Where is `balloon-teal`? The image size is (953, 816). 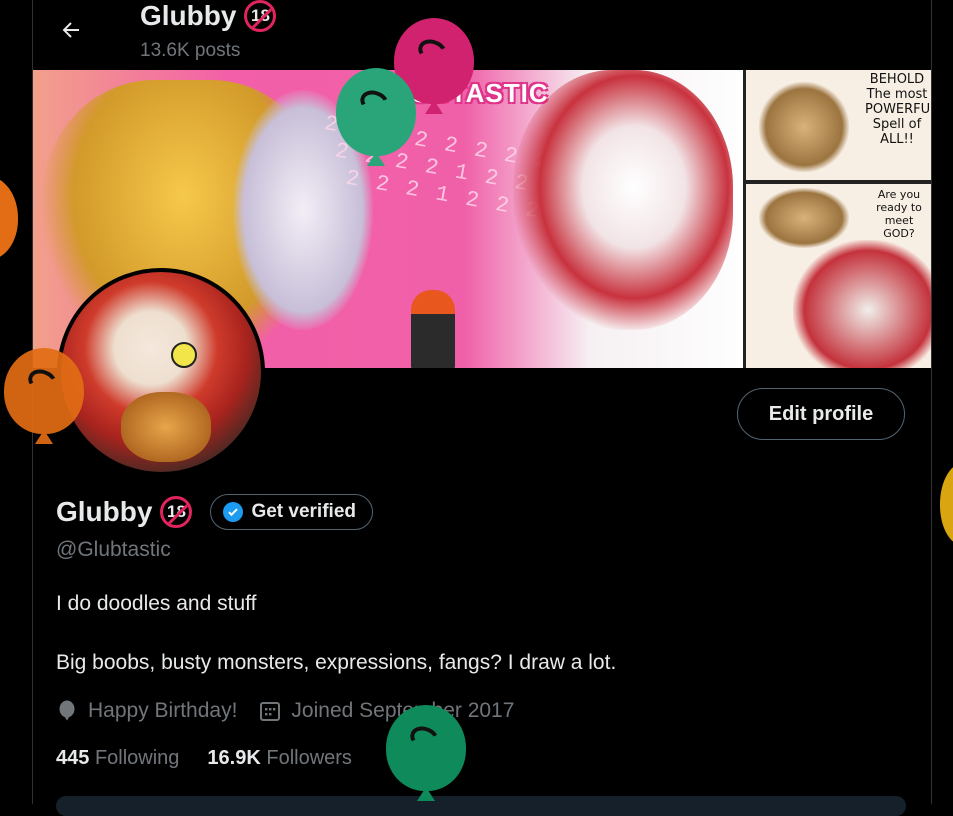 balloon-teal is located at coordinates (376, 117).